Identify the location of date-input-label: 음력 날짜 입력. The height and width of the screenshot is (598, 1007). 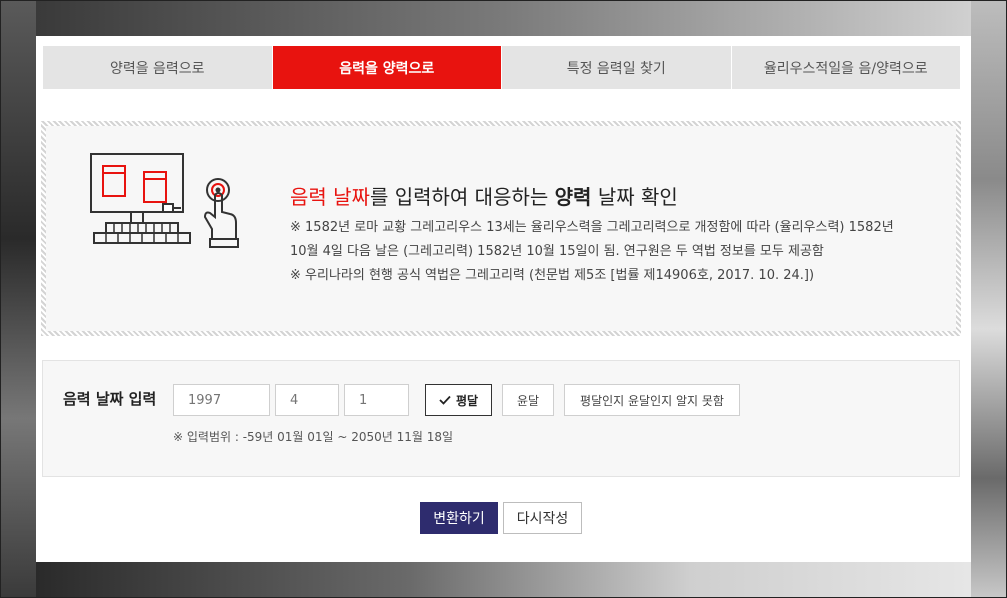
(110, 399).